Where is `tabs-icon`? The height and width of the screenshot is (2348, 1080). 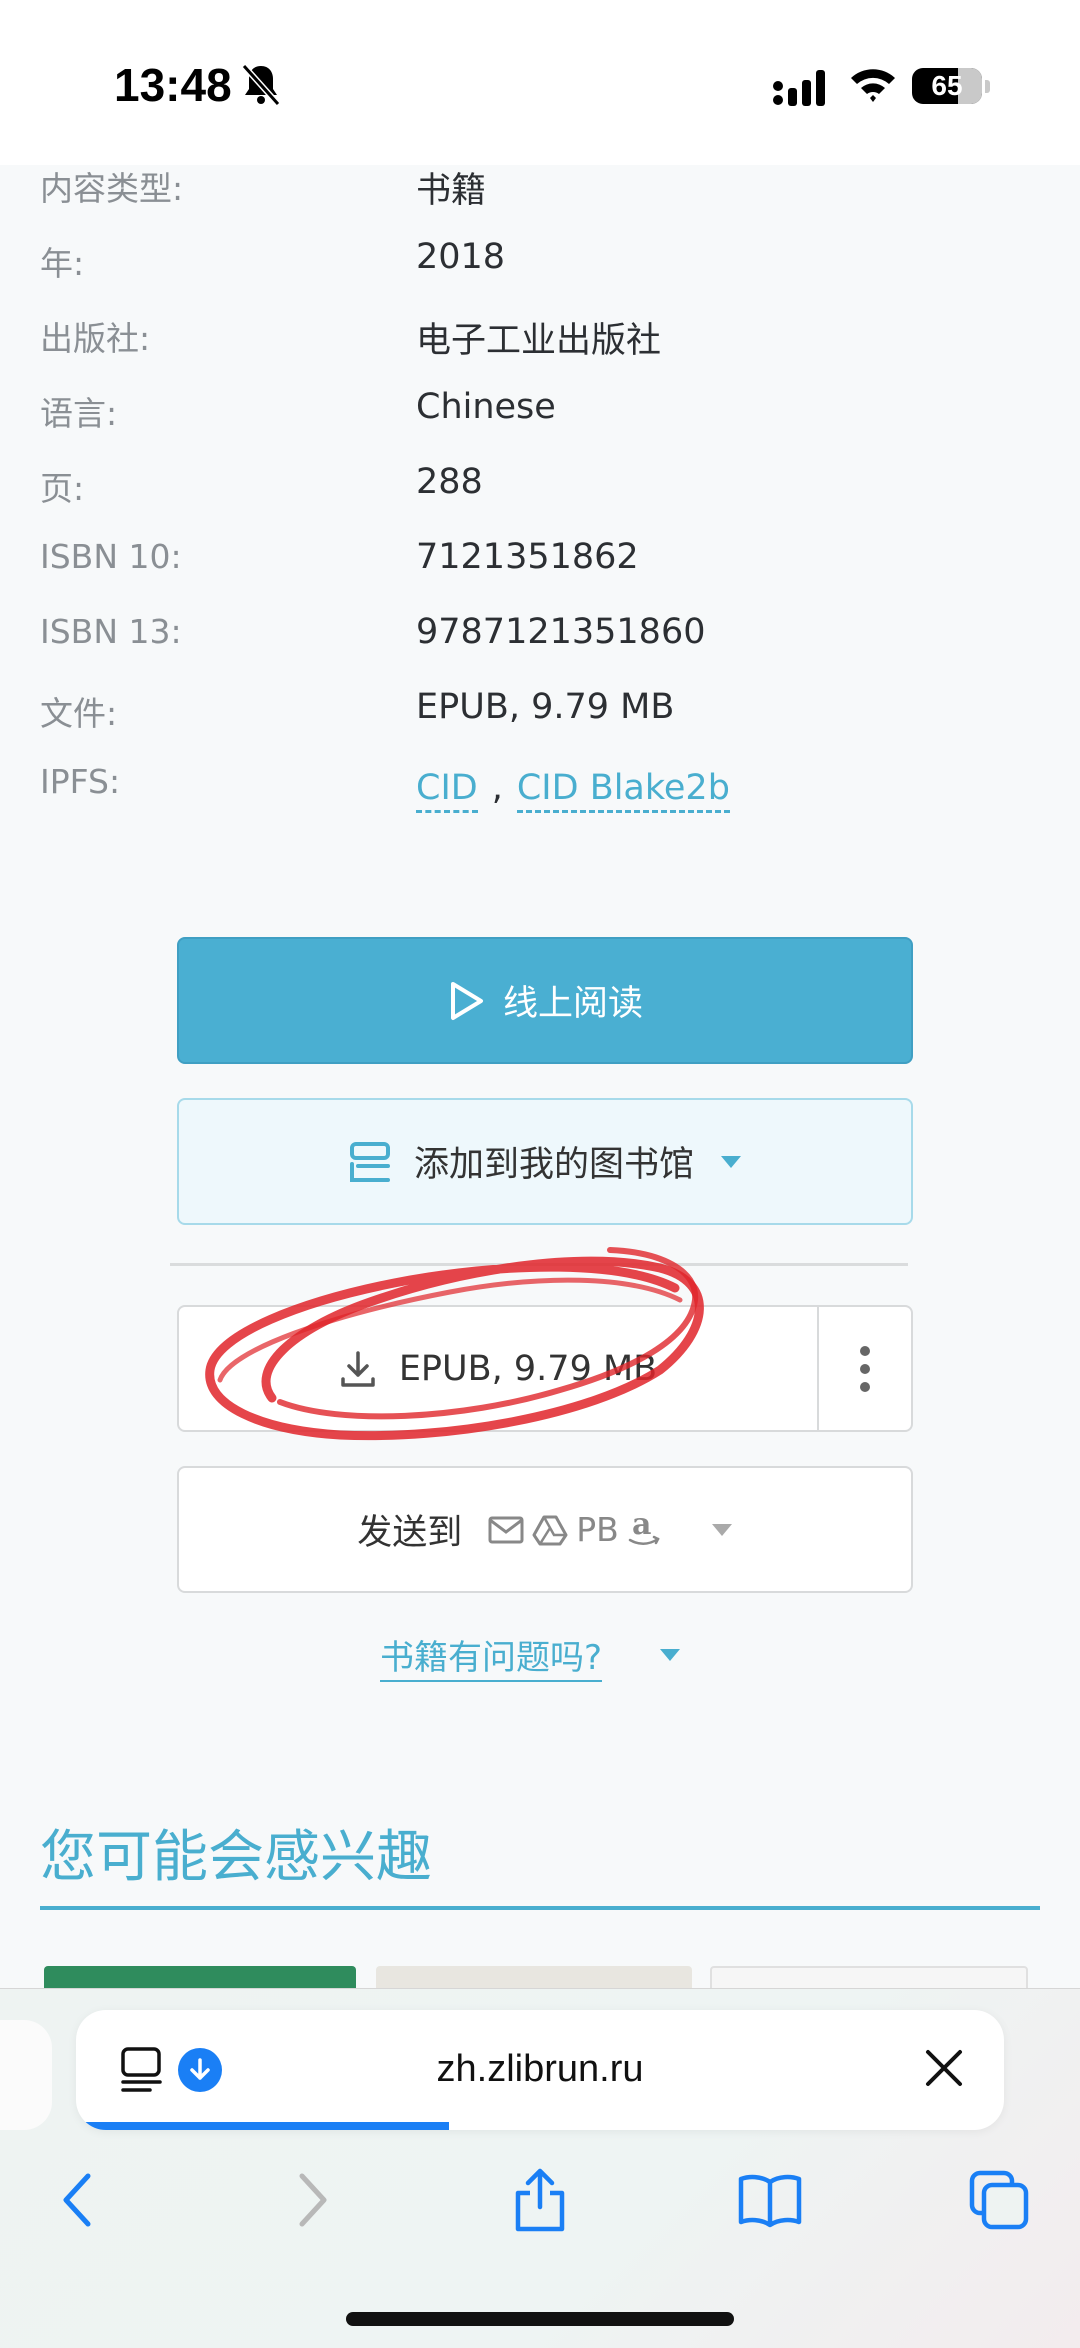 tabs-icon is located at coordinates (999, 2200).